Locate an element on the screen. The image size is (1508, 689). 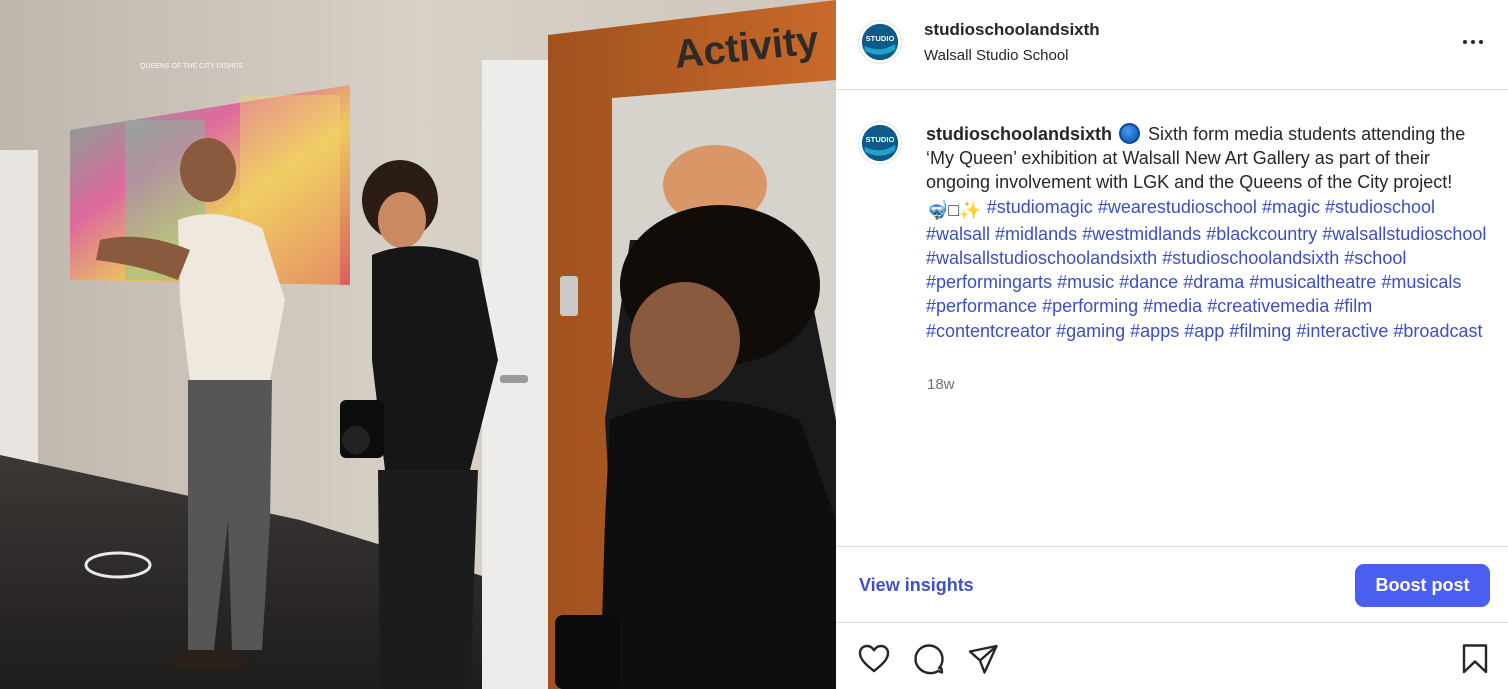
like-button is located at coordinates (874, 659).